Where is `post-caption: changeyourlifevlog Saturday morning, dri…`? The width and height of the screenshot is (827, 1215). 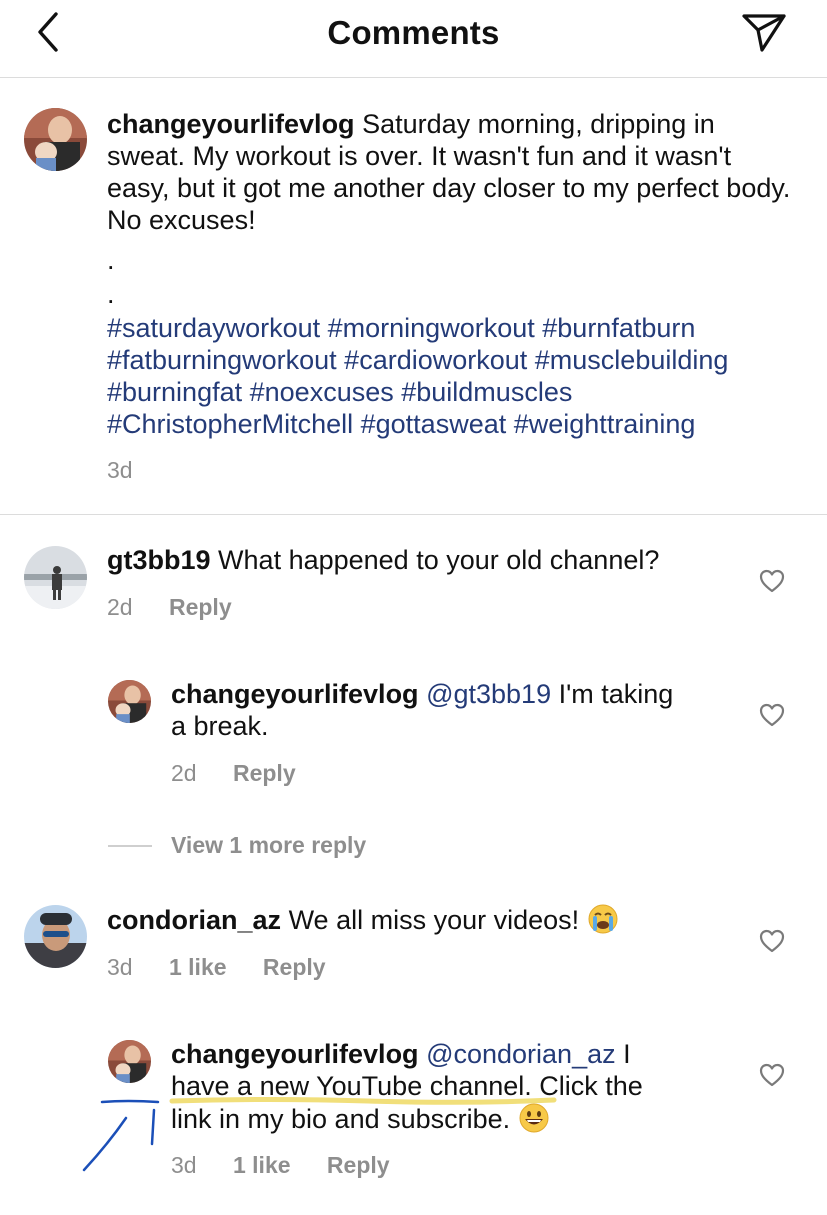 post-caption: changeyourlifevlog Saturday morning, dri… is located at coordinates (452, 172).